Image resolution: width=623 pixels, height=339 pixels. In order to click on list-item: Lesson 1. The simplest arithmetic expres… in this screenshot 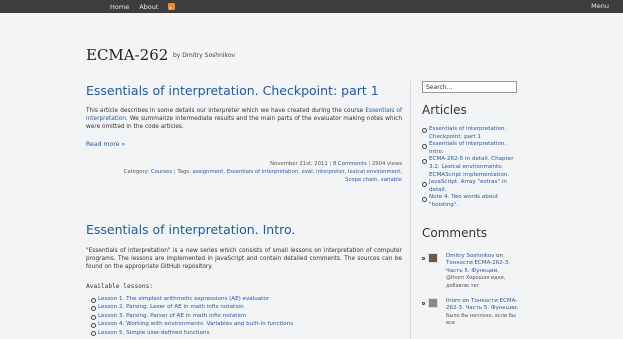, I will do `click(241, 299)`.